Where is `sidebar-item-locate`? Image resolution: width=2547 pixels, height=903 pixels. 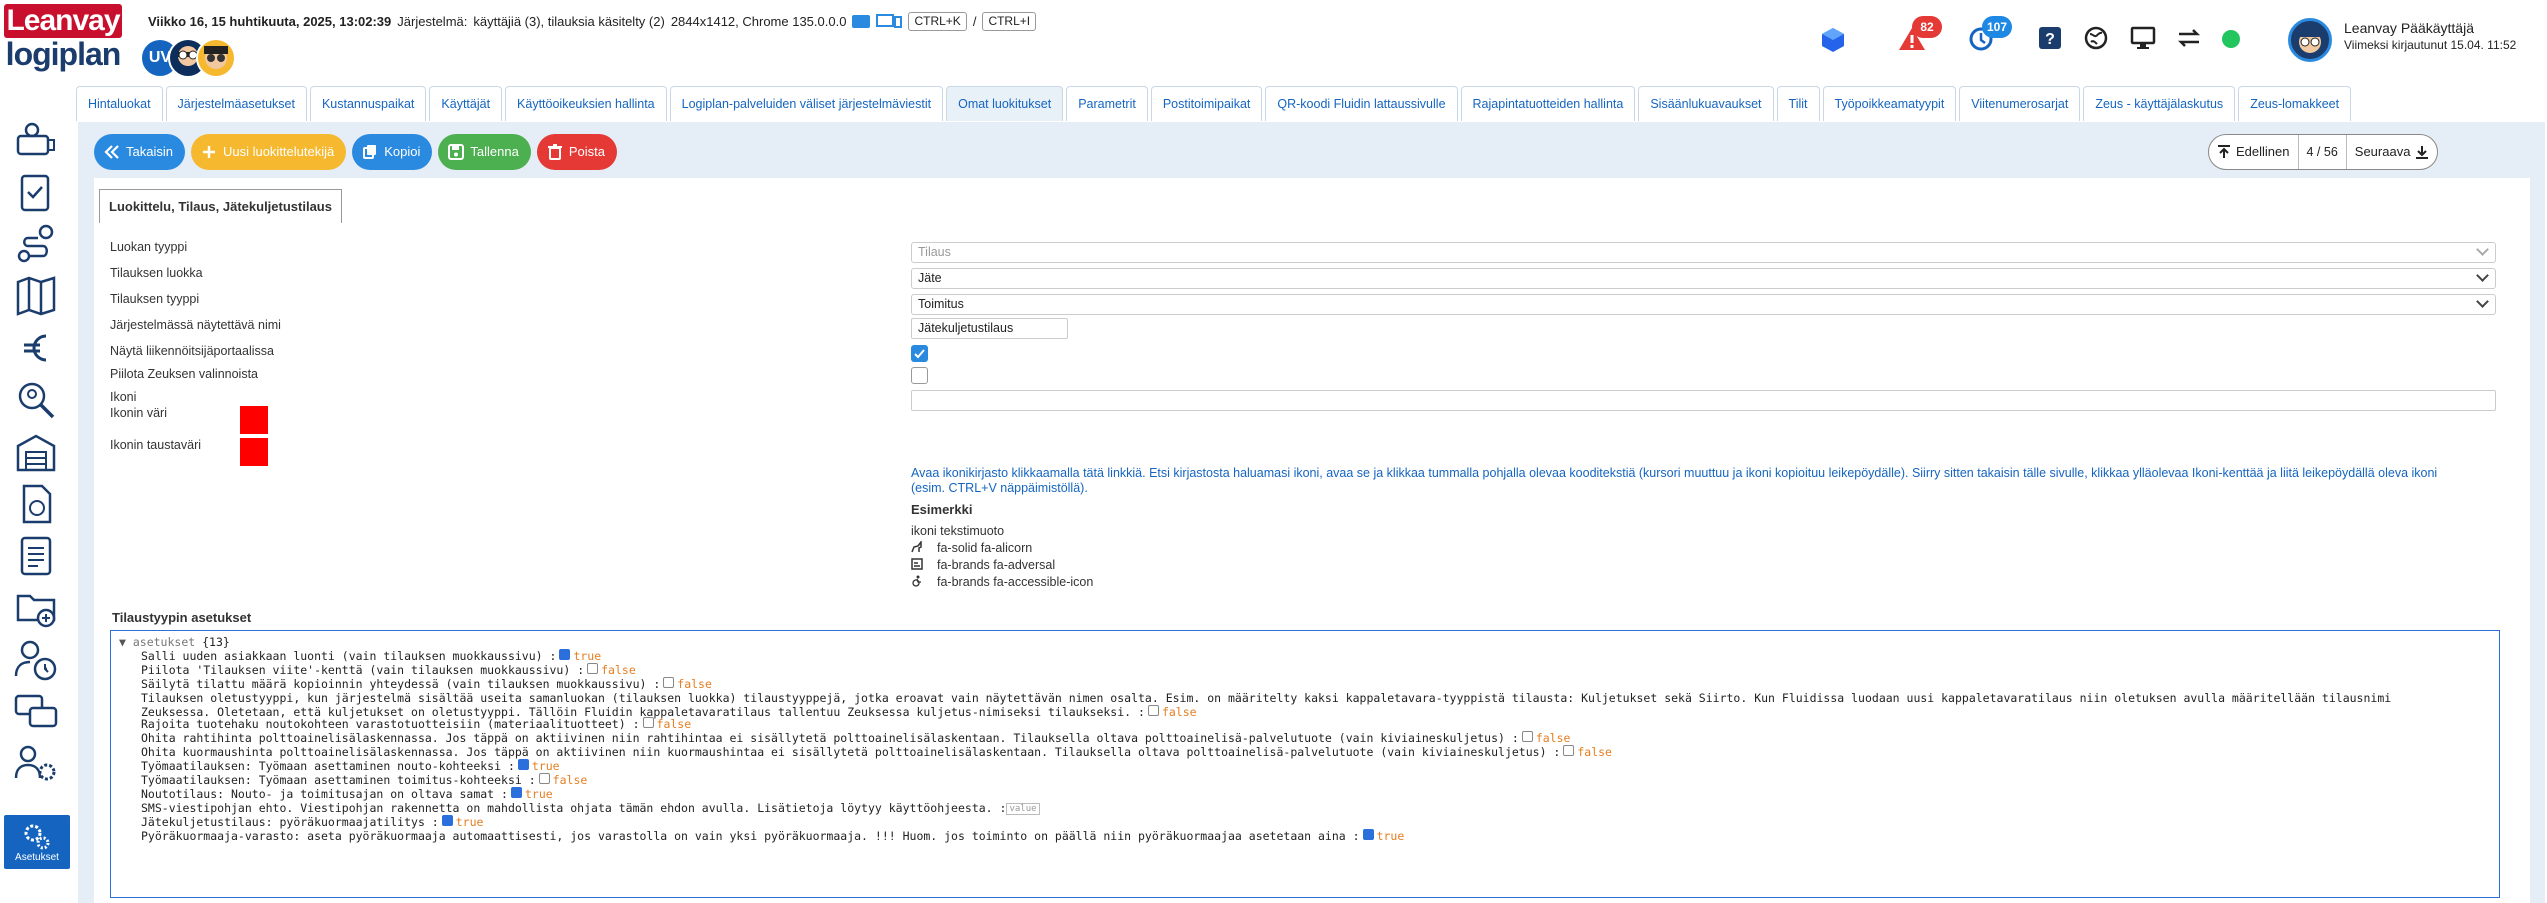
sidebar-item-locate is located at coordinates (36, 400).